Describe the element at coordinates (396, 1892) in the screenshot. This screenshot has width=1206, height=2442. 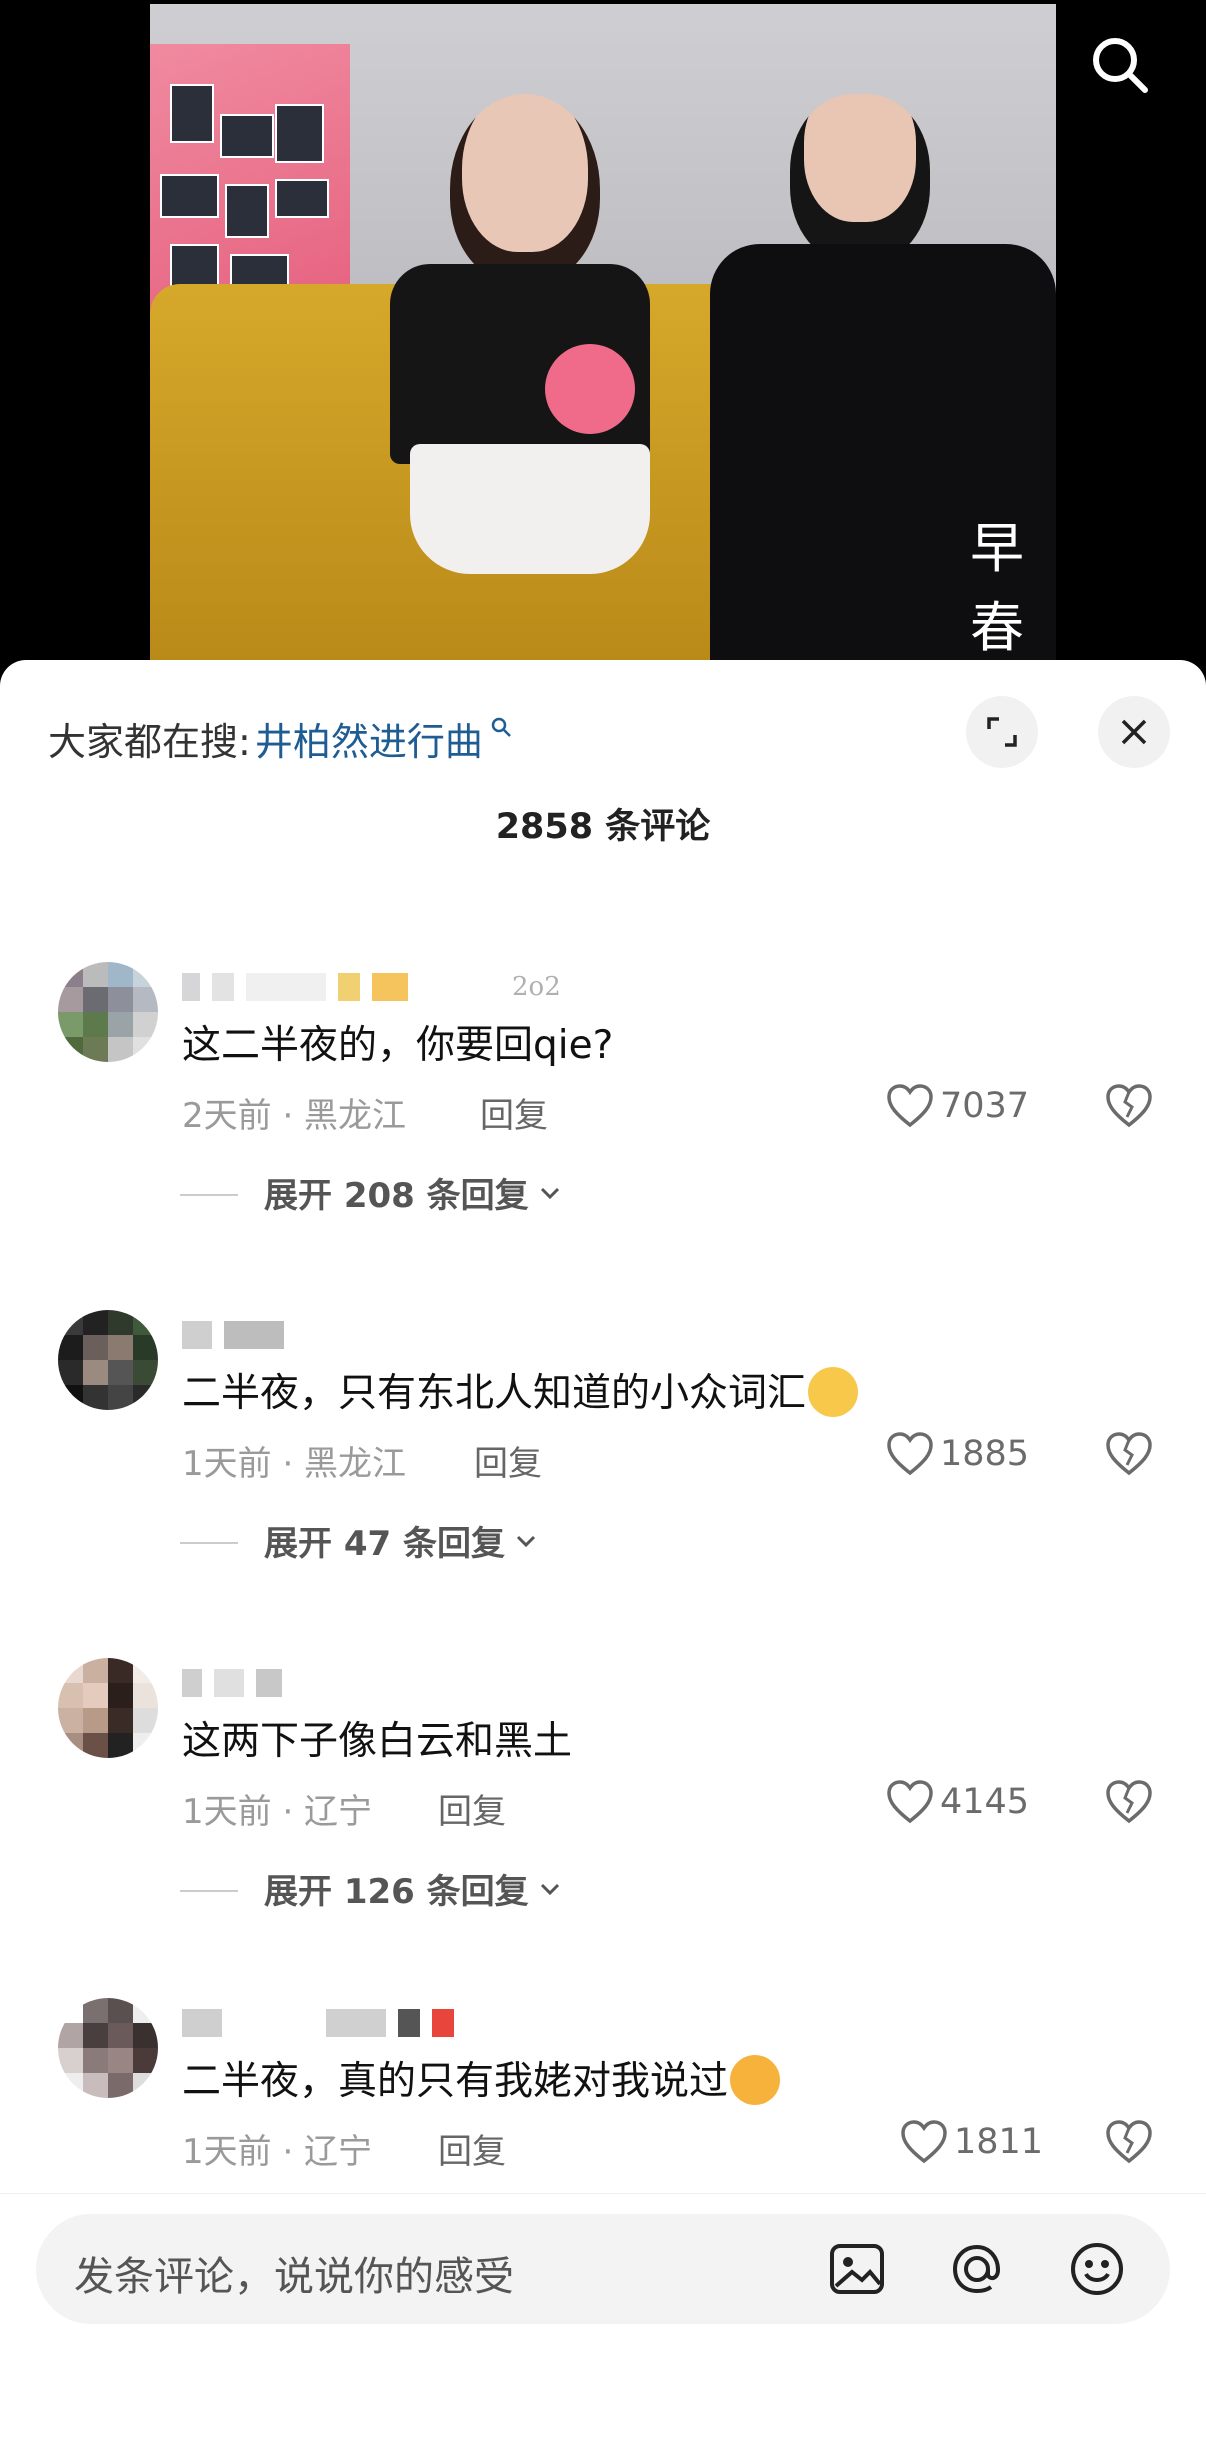
I see `expand-replies-label: 展开 126 条回复` at that location.